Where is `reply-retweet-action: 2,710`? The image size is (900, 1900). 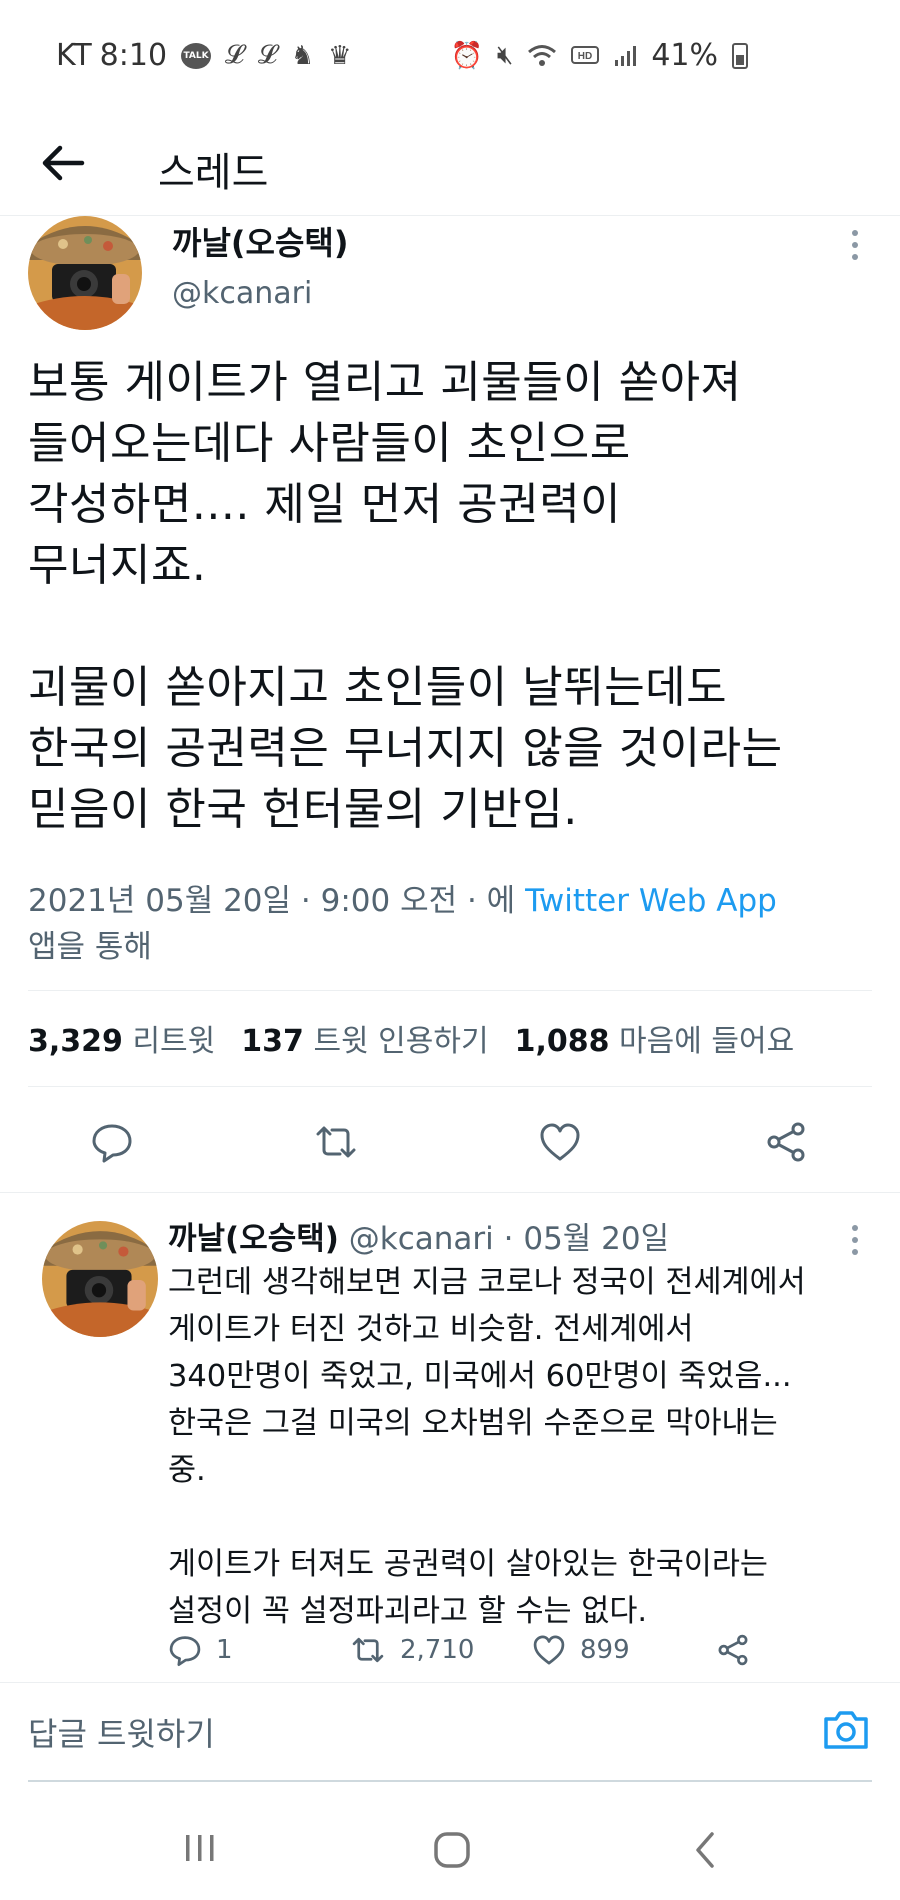 reply-retweet-action: 2,710 is located at coordinates (412, 1650).